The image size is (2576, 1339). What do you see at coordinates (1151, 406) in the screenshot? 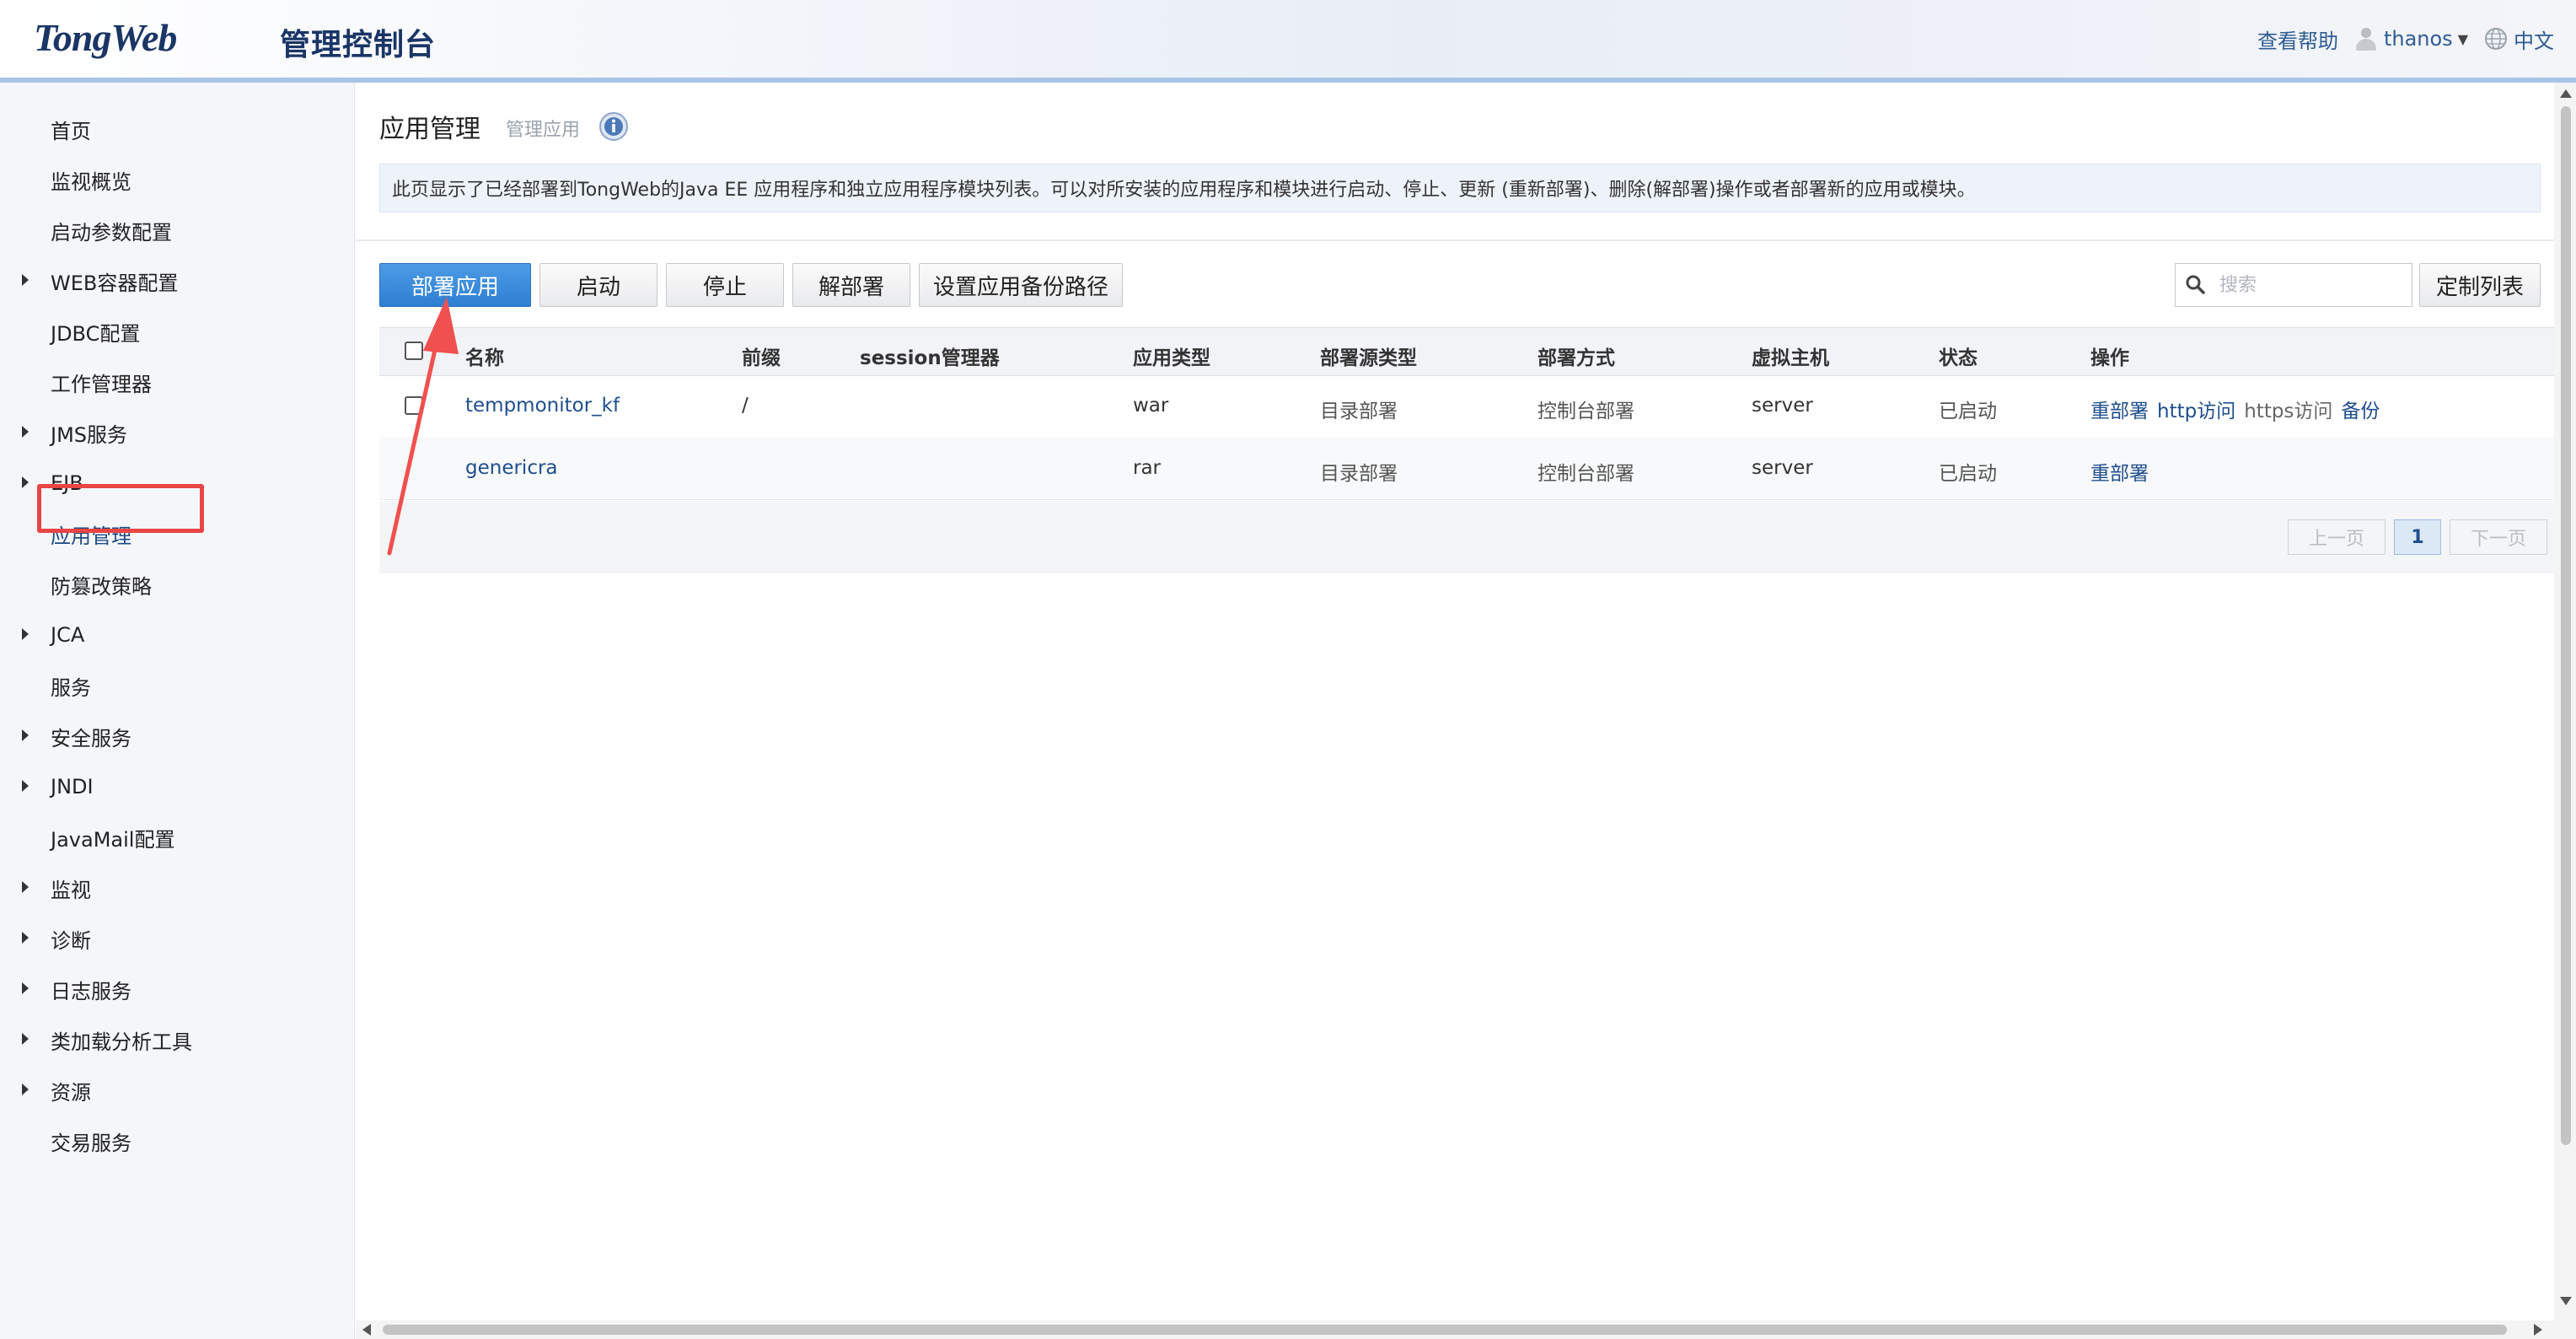
I see `app-type: war` at bounding box center [1151, 406].